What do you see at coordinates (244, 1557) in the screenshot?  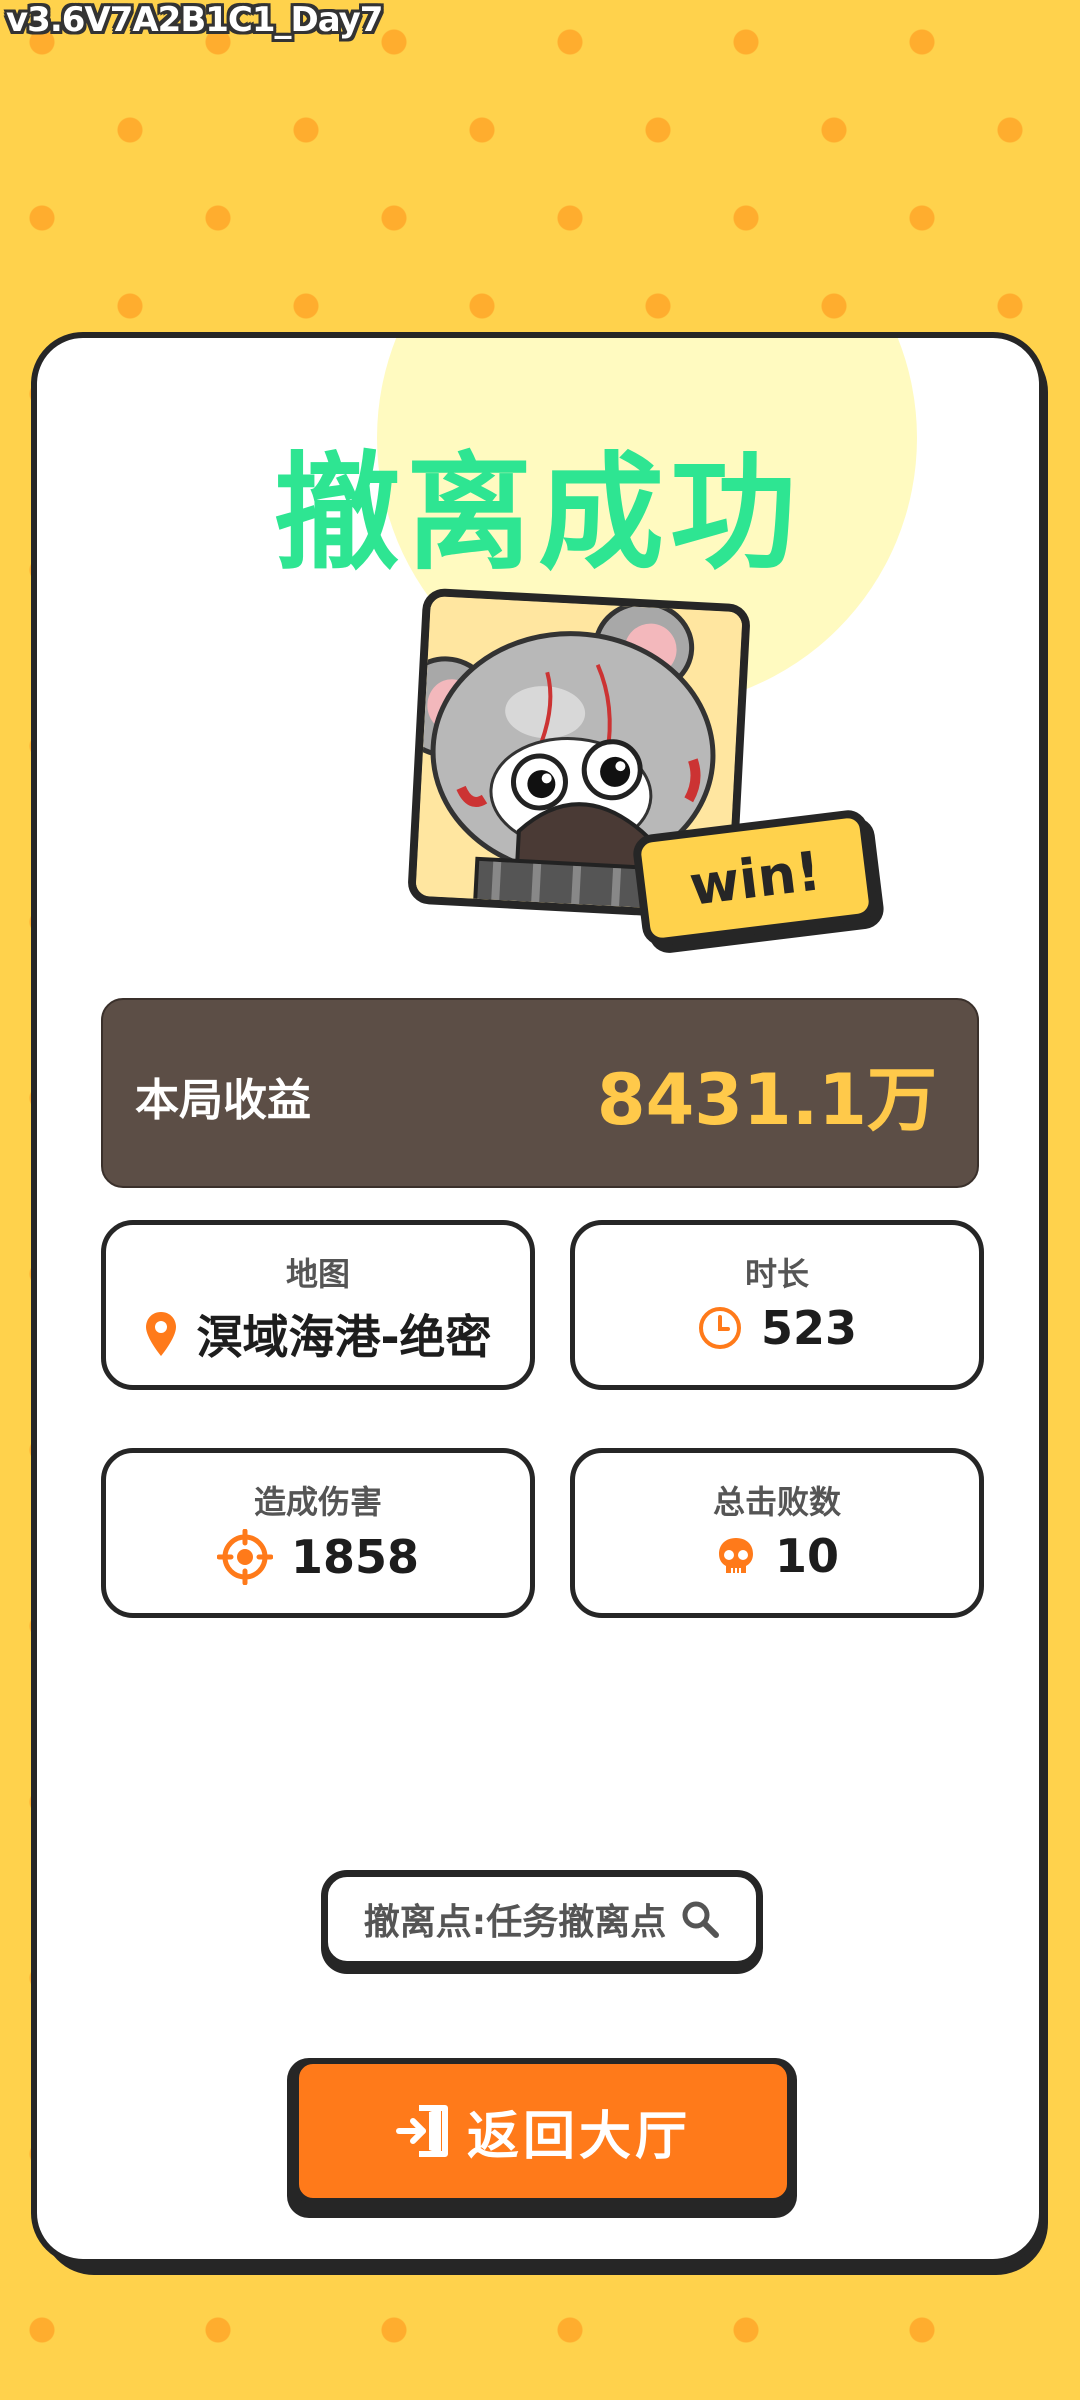 I see `crosshair-icon` at bounding box center [244, 1557].